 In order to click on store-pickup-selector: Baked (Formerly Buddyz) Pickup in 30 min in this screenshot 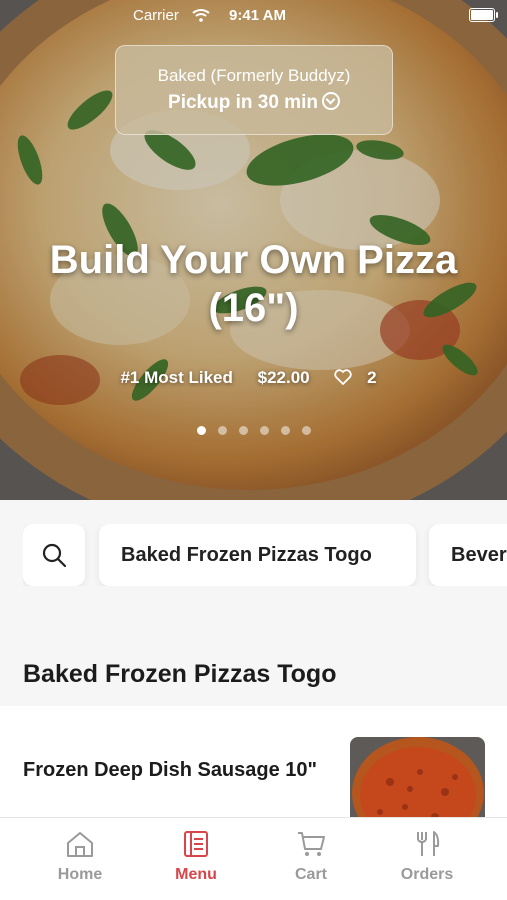, I will do `click(254, 90)`.